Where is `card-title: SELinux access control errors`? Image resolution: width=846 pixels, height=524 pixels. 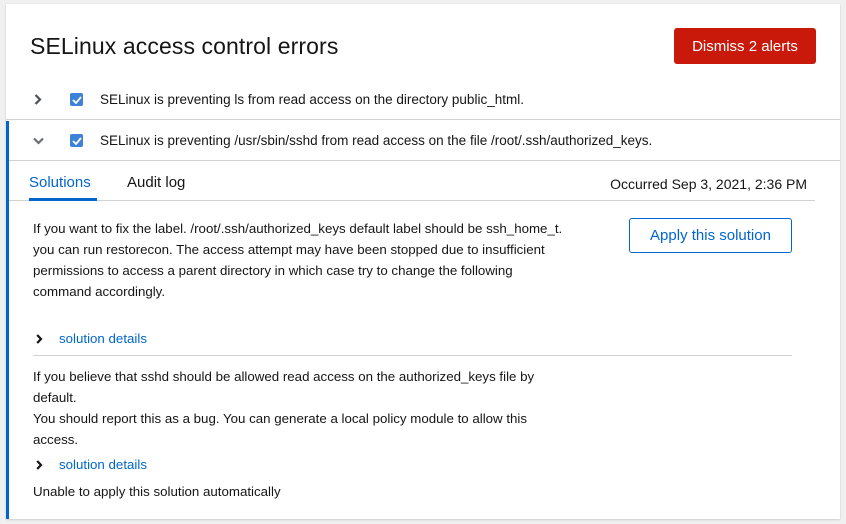
card-title: SELinux access control errors is located at coordinates (184, 46).